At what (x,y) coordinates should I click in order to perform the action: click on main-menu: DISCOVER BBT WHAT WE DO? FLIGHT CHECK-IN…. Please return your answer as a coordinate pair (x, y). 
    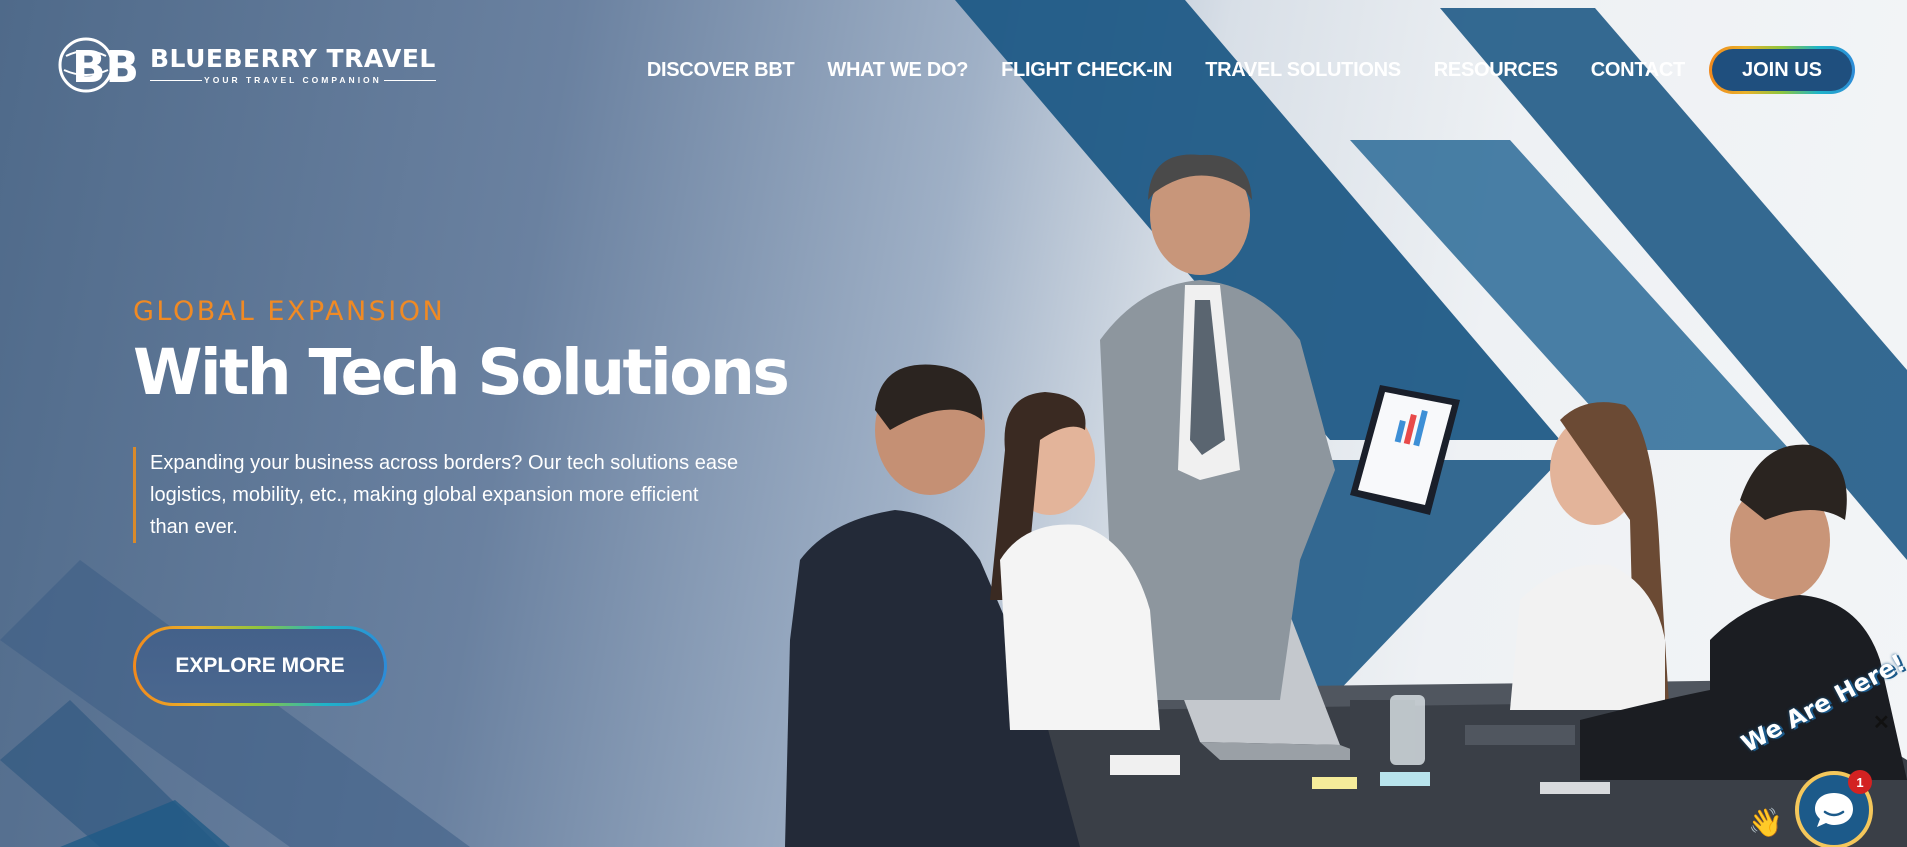
    Looking at the image, I should click on (1234, 70).